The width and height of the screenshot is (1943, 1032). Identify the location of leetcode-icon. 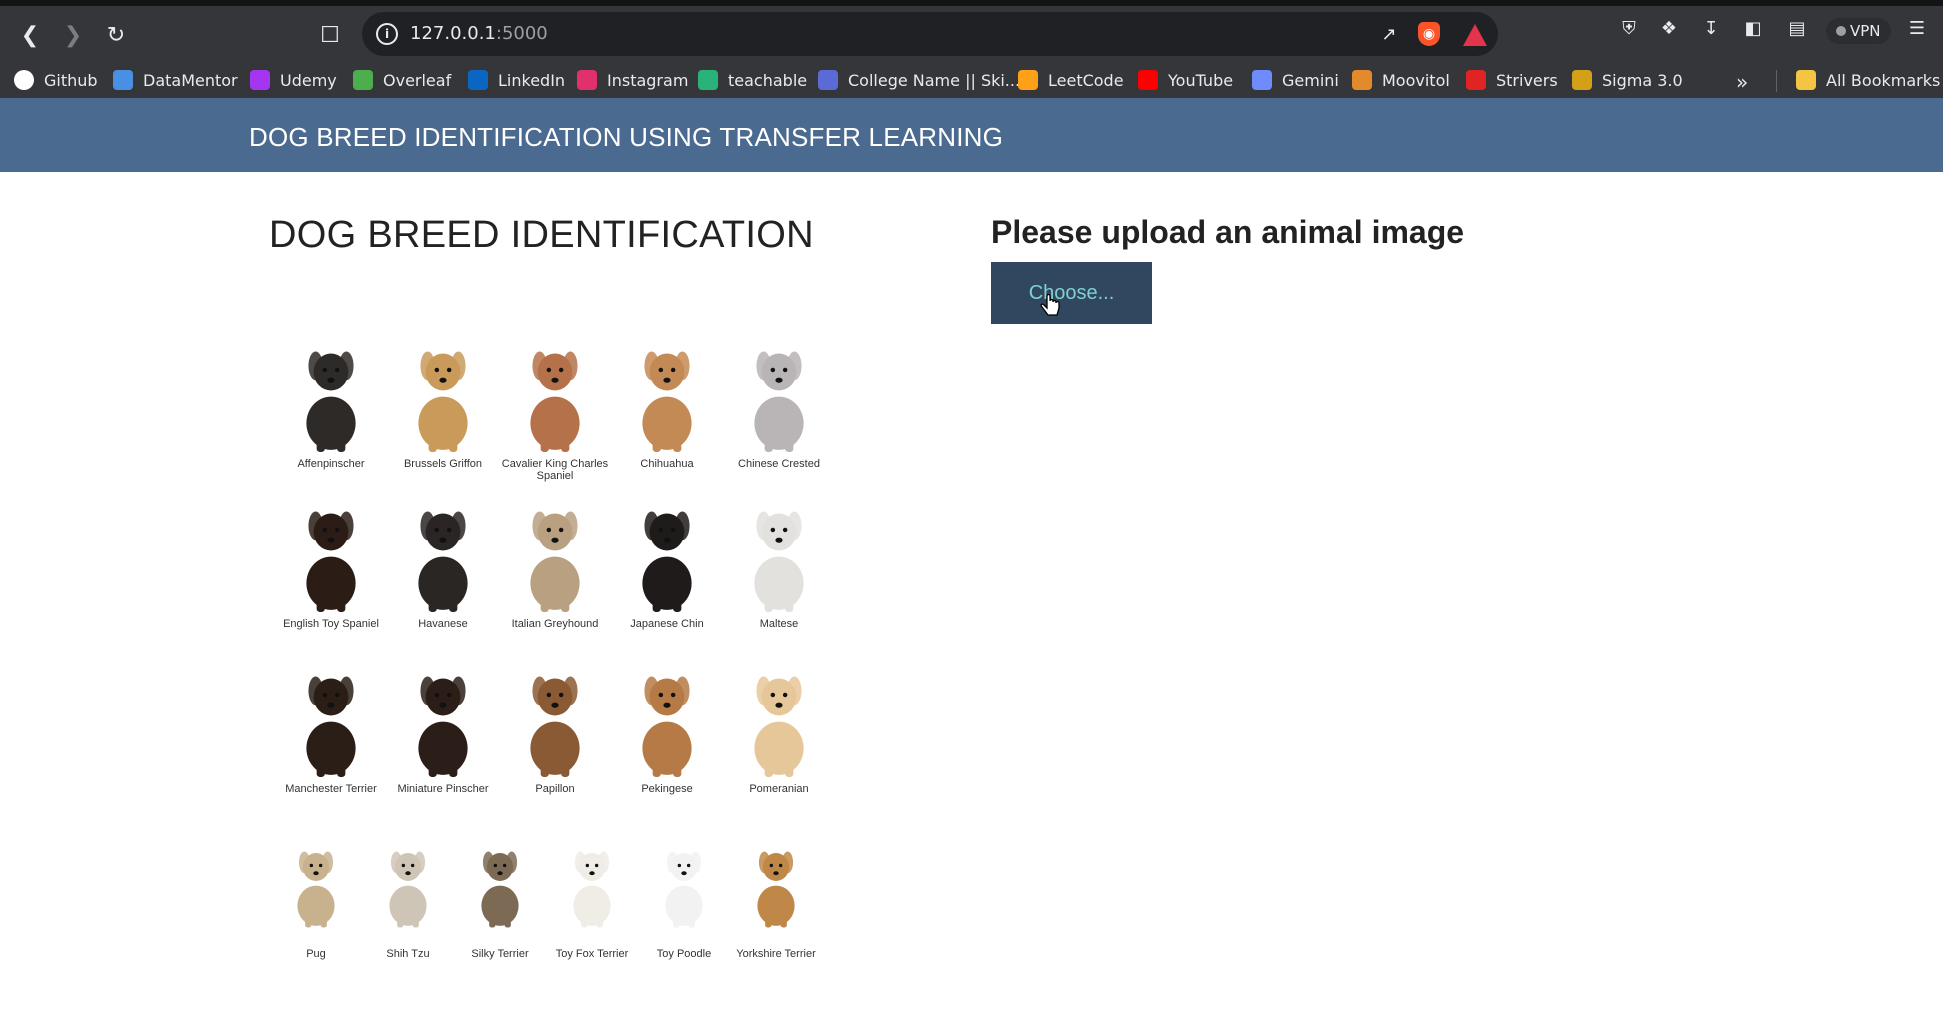
(1028, 80).